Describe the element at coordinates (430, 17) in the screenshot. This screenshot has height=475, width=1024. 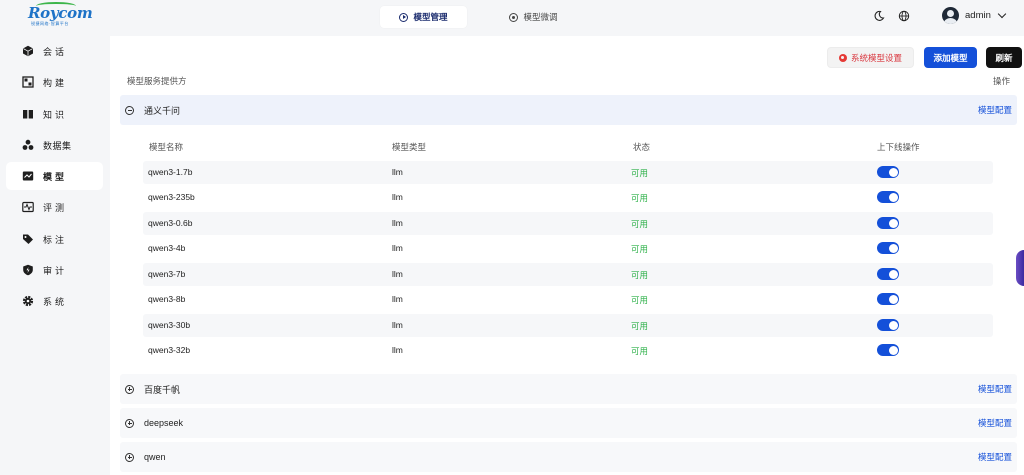
I see `tab-label: 模型管理` at that location.